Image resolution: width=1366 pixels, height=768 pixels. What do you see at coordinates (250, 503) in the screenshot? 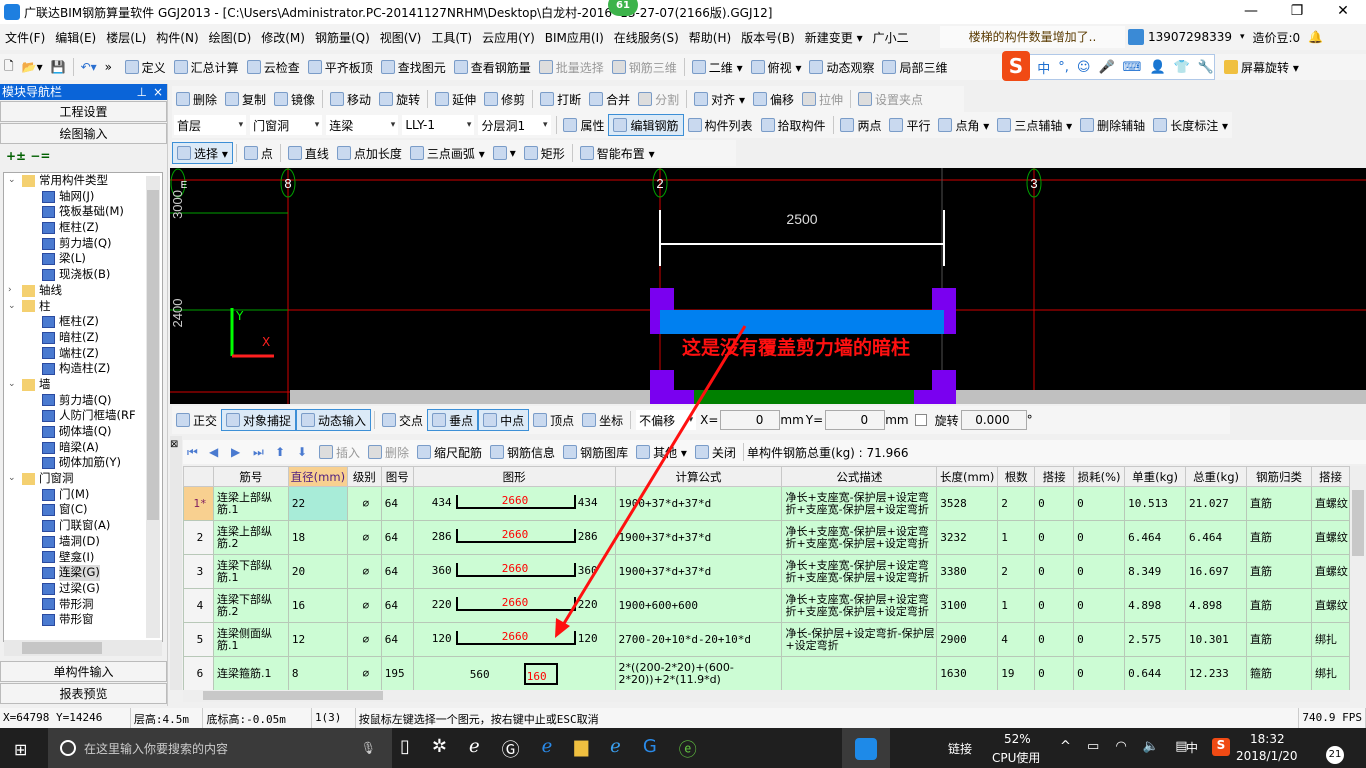
I see `table-cell: 连梁上部纵筋.1` at bounding box center [250, 503].